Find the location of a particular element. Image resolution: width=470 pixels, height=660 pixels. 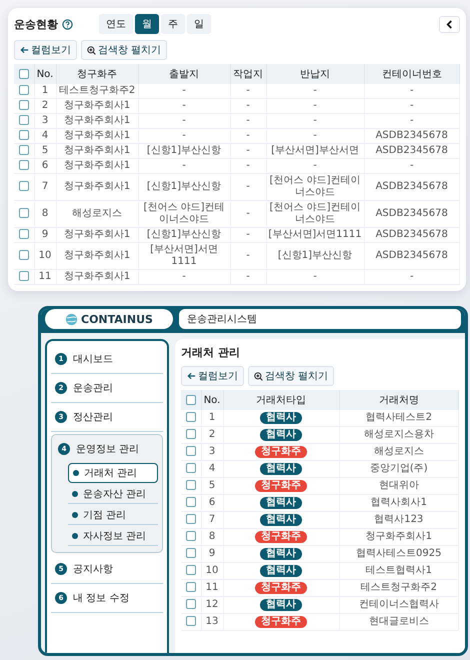

chevron-left-icon is located at coordinates (449, 24).